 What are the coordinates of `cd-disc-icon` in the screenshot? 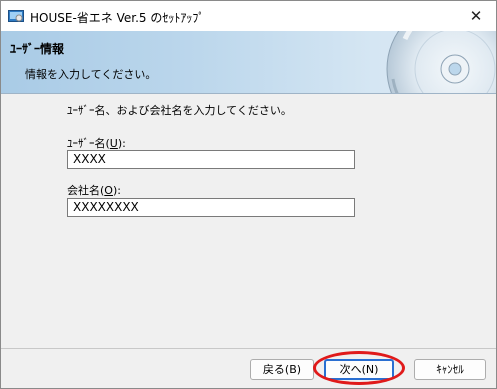 It's located at (441, 62).